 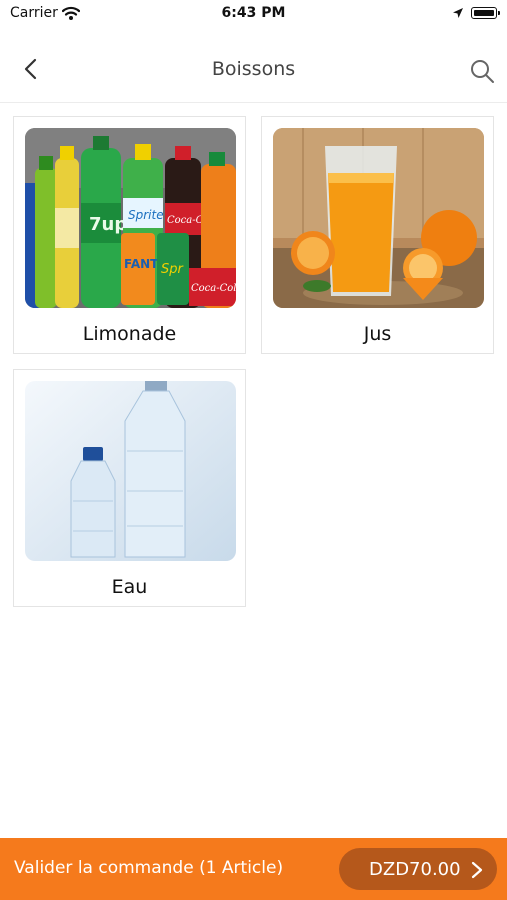 I want to click on page-title: Boissons, so click(x=253, y=69).